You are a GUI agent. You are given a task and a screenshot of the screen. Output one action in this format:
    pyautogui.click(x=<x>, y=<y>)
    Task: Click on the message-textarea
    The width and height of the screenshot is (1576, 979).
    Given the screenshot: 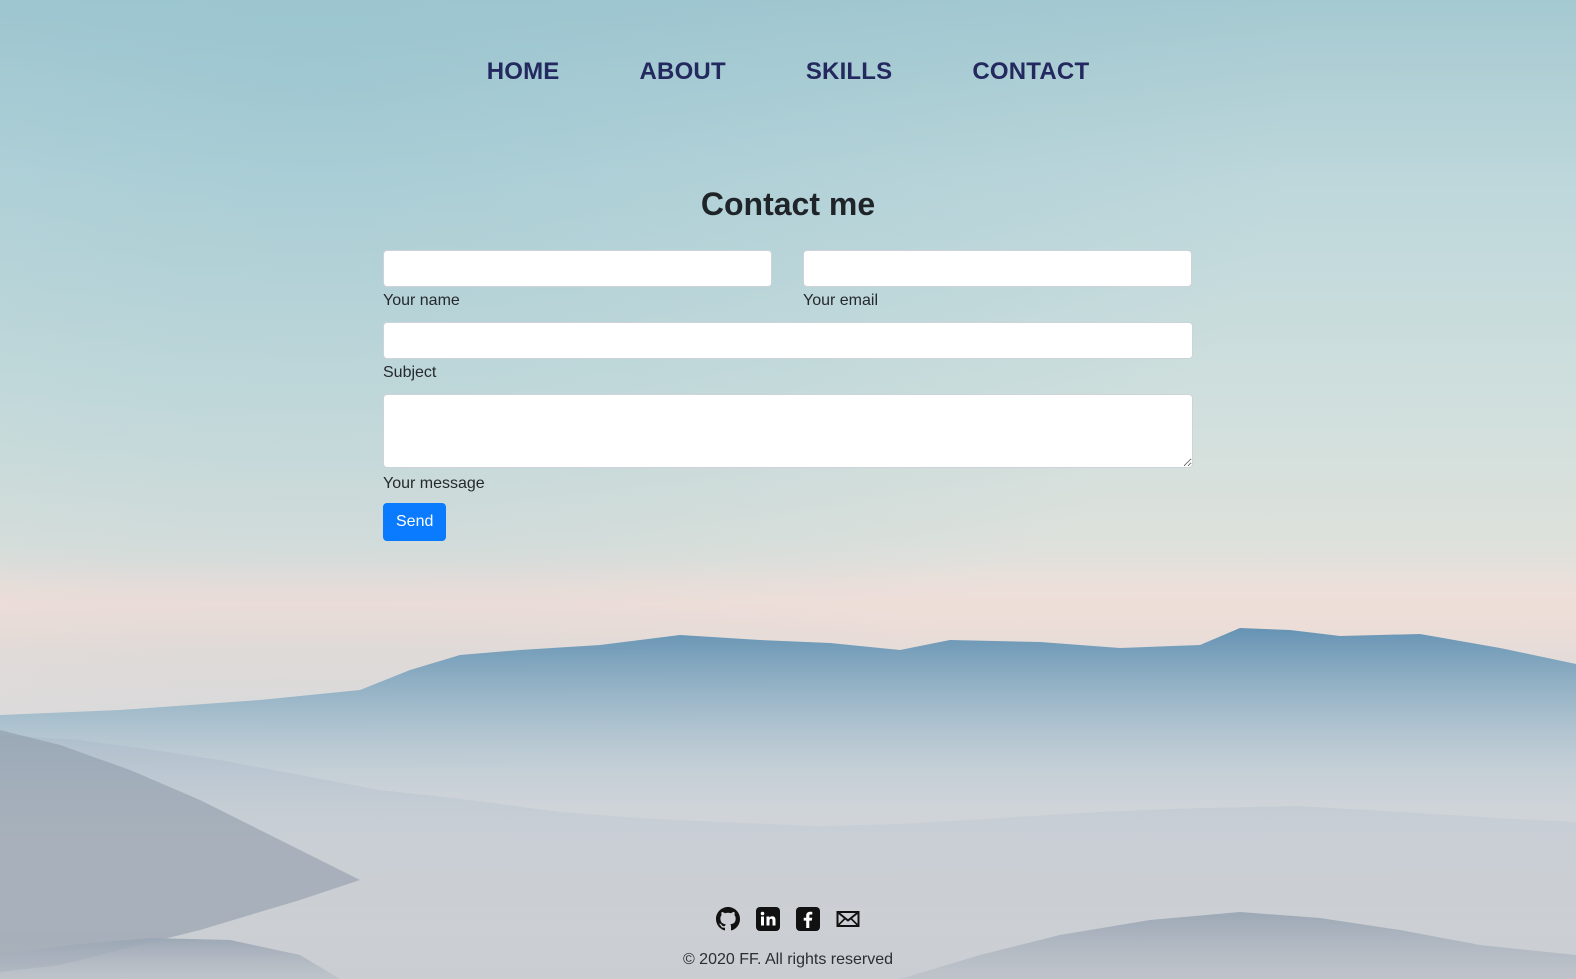 What is the action you would take?
    pyautogui.click(x=788, y=431)
    